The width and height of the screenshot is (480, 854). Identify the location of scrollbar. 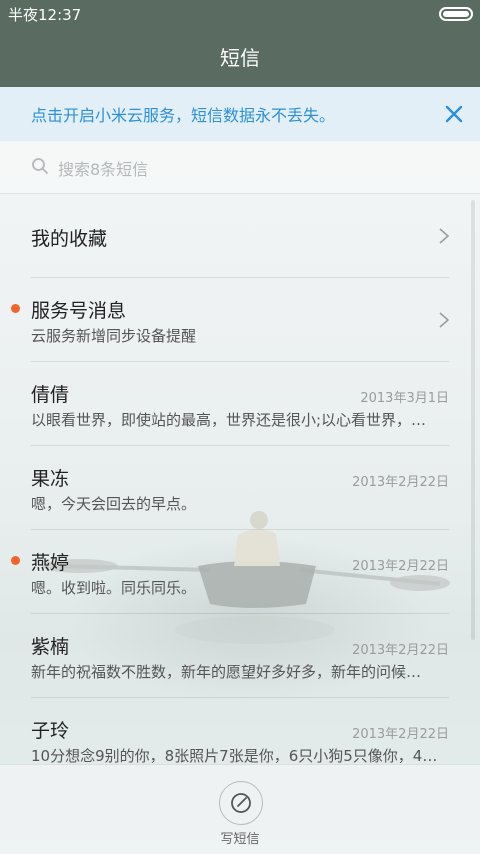
(473, 420).